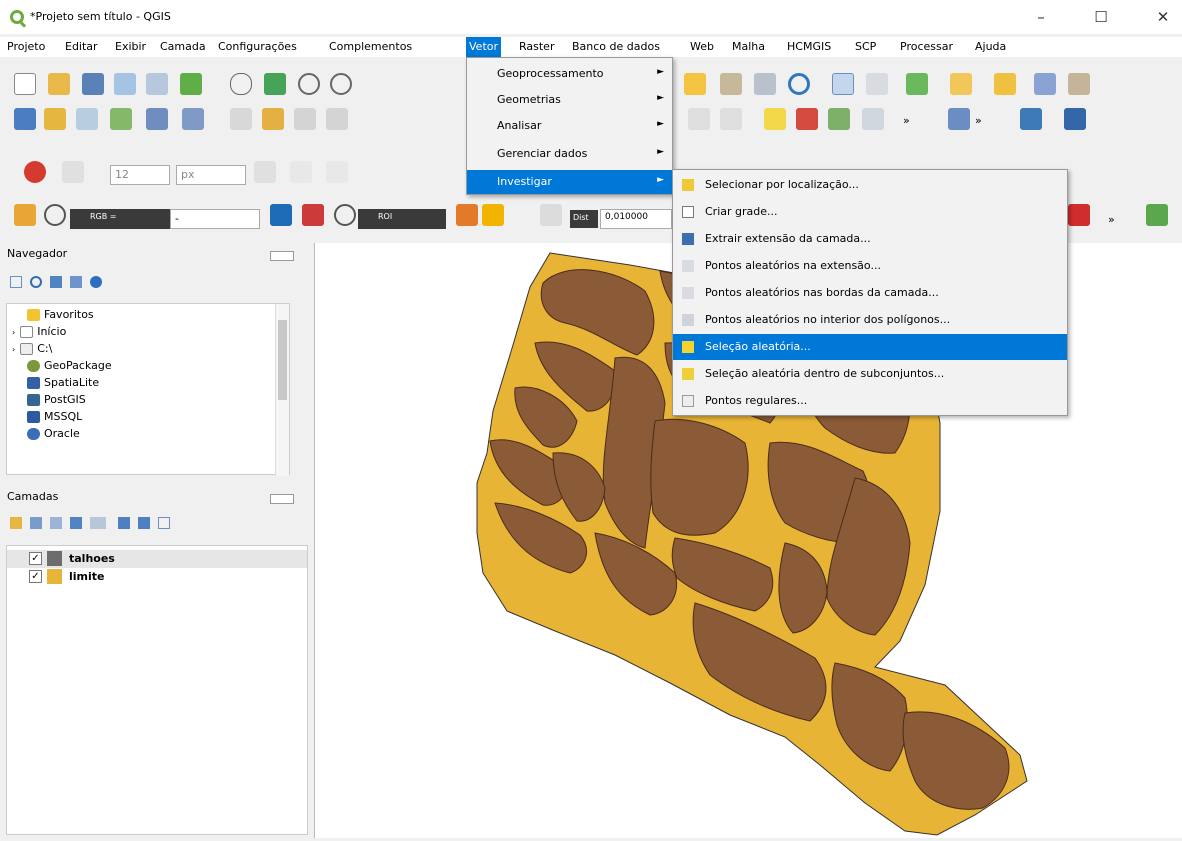 This screenshot has height=841, width=1182. What do you see at coordinates (59, 84) in the screenshot?
I see `open-project-icon` at bounding box center [59, 84].